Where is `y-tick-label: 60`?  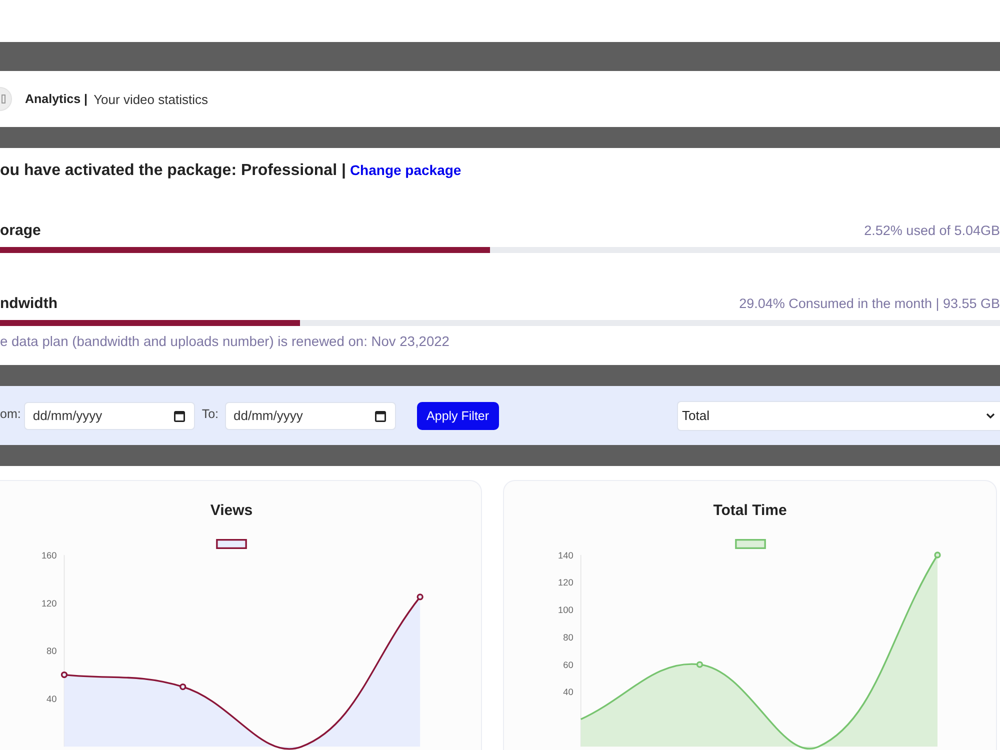 y-tick-label: 60 is located at coordinates (568, 665).